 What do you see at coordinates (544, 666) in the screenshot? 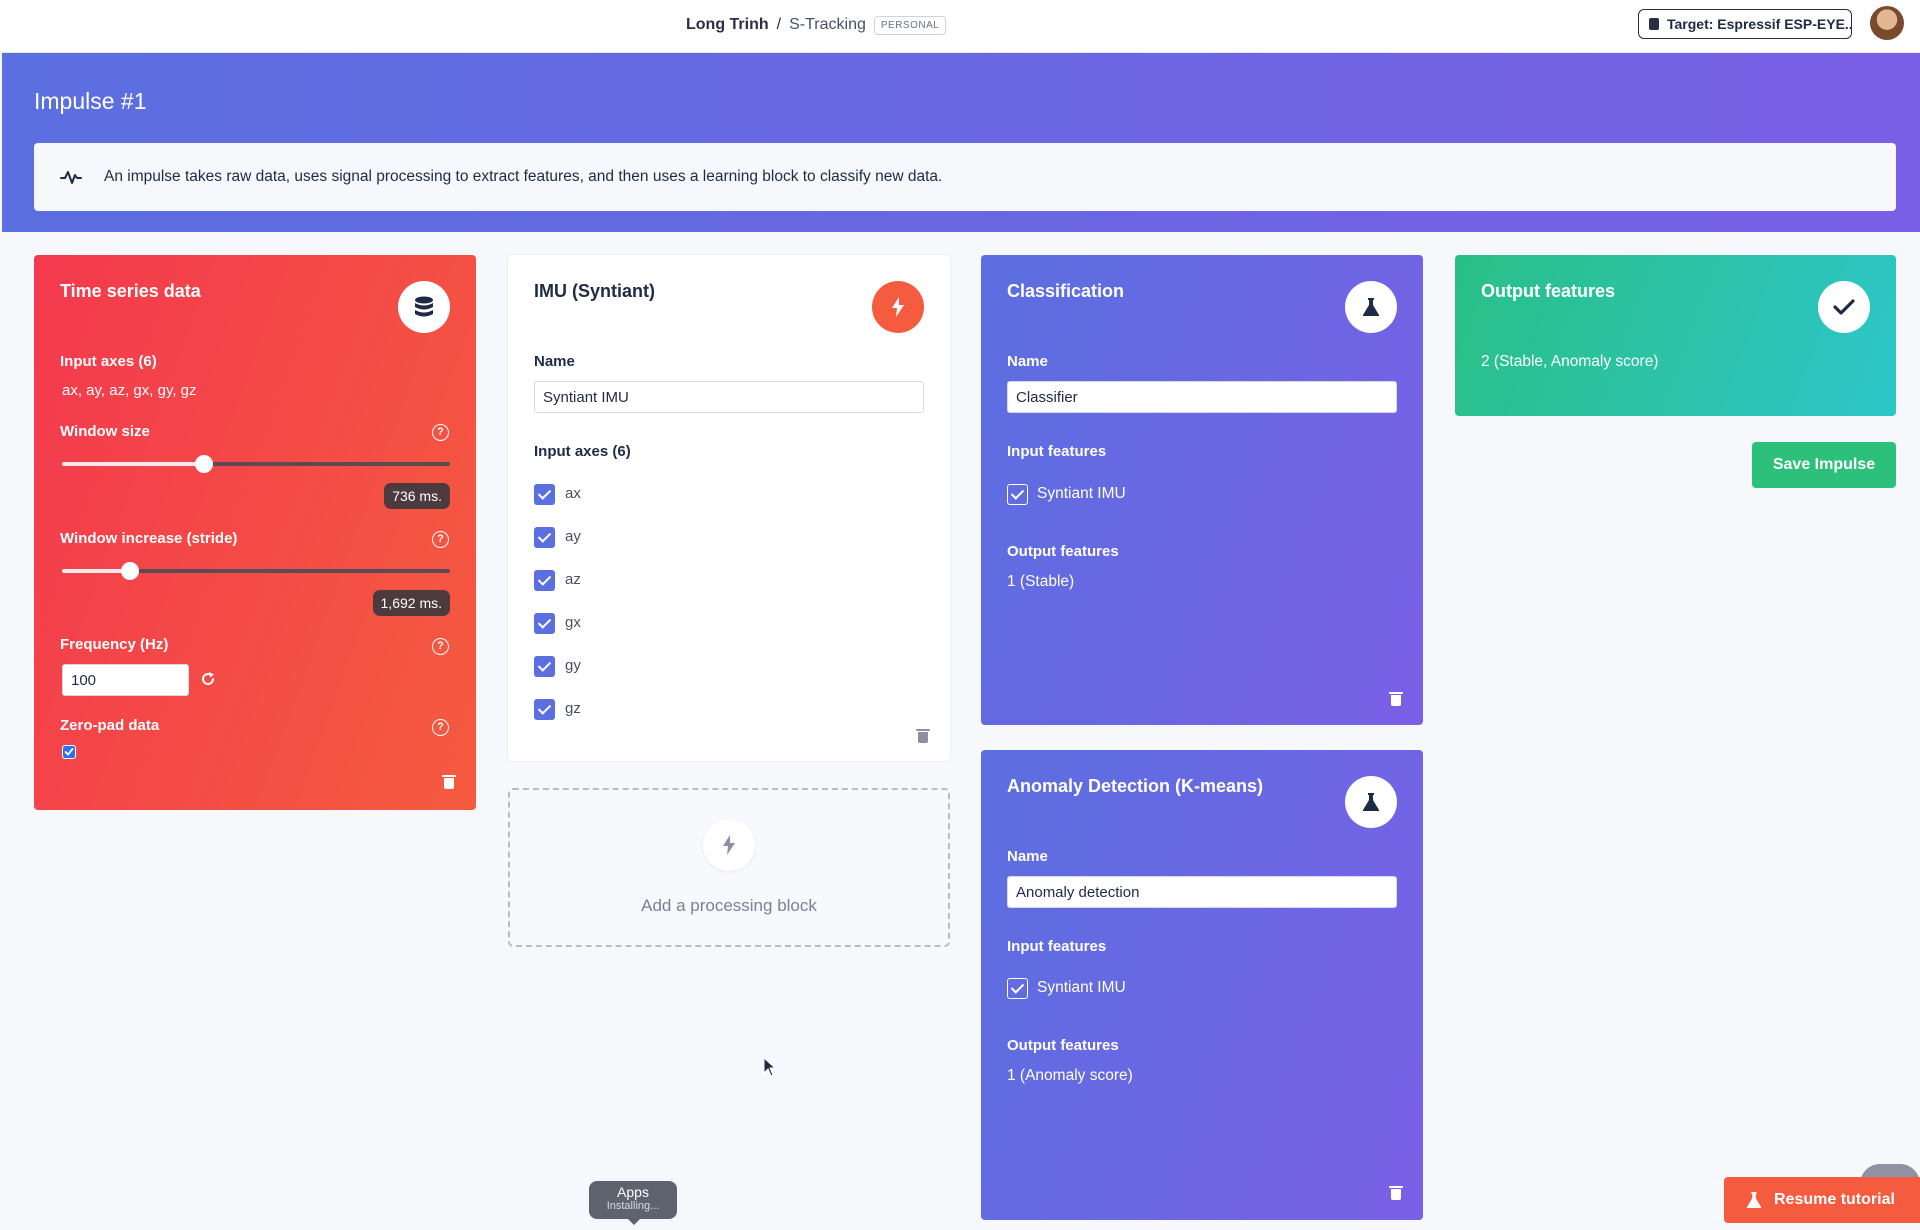
I see `axis-checkbox-gy` at bounding box center [544, 666].